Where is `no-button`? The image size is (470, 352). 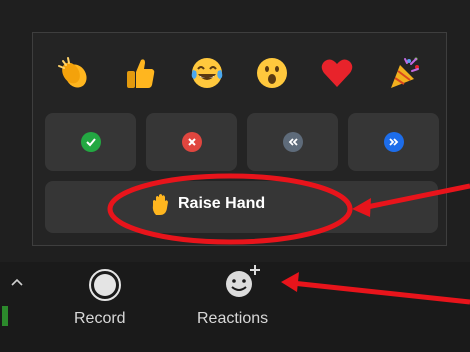 no-button is located at coordinates (191, 142).